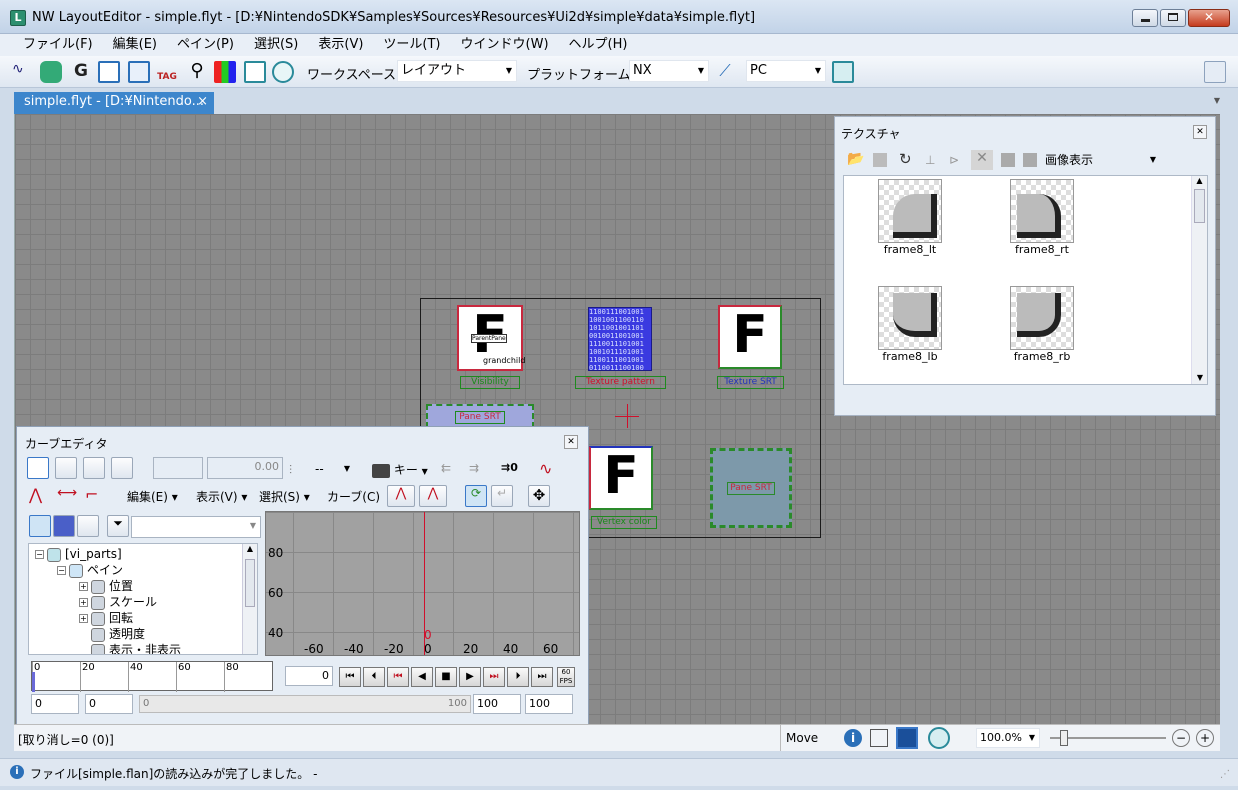 This screenshot has width=1238, height=790. What do you see at coordinates (549, 704) in the screenshot?
I see `range-end2-field: 100` at bounding box center [549, 704].